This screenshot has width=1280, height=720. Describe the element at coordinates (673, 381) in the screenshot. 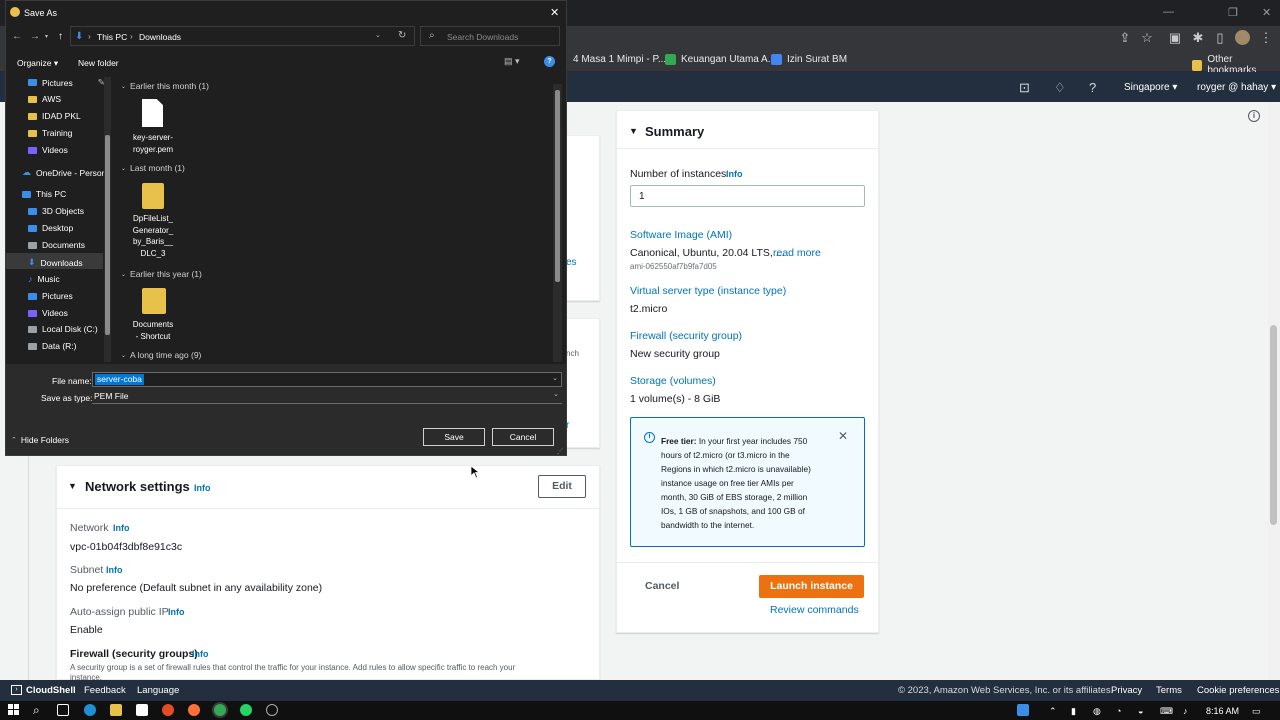

I see `storage-label: Storage (volumes)` at that location.